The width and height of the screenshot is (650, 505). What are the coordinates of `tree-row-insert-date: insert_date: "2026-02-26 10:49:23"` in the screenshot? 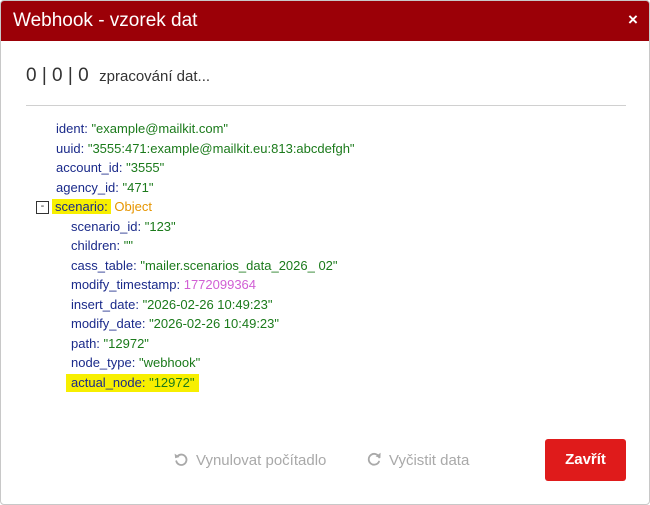 It's located at (172, 305).